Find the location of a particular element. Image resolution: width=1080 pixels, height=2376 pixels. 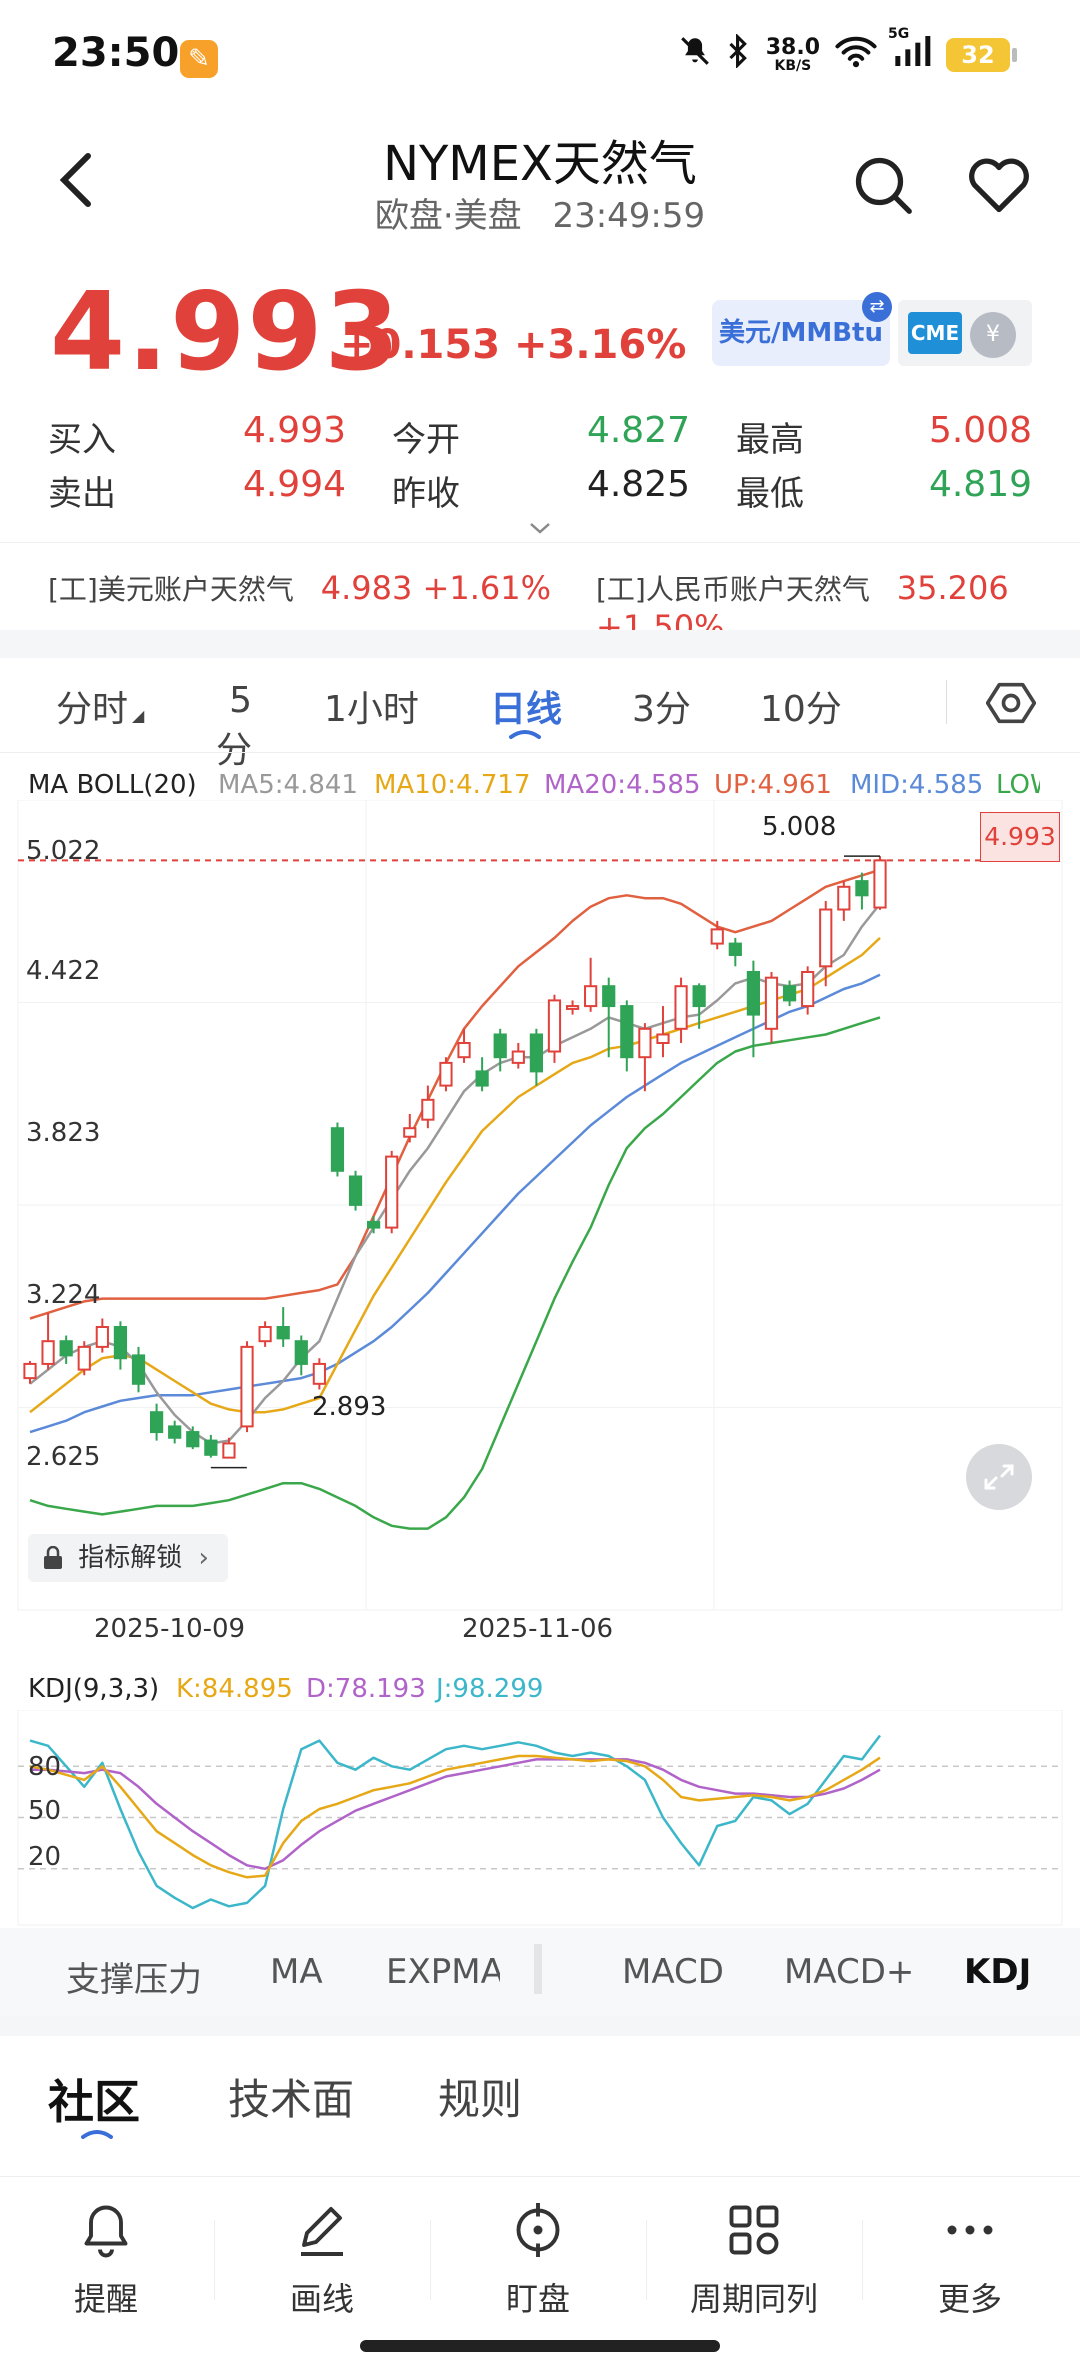

lock-icon is located at coordinates (57, 1558).